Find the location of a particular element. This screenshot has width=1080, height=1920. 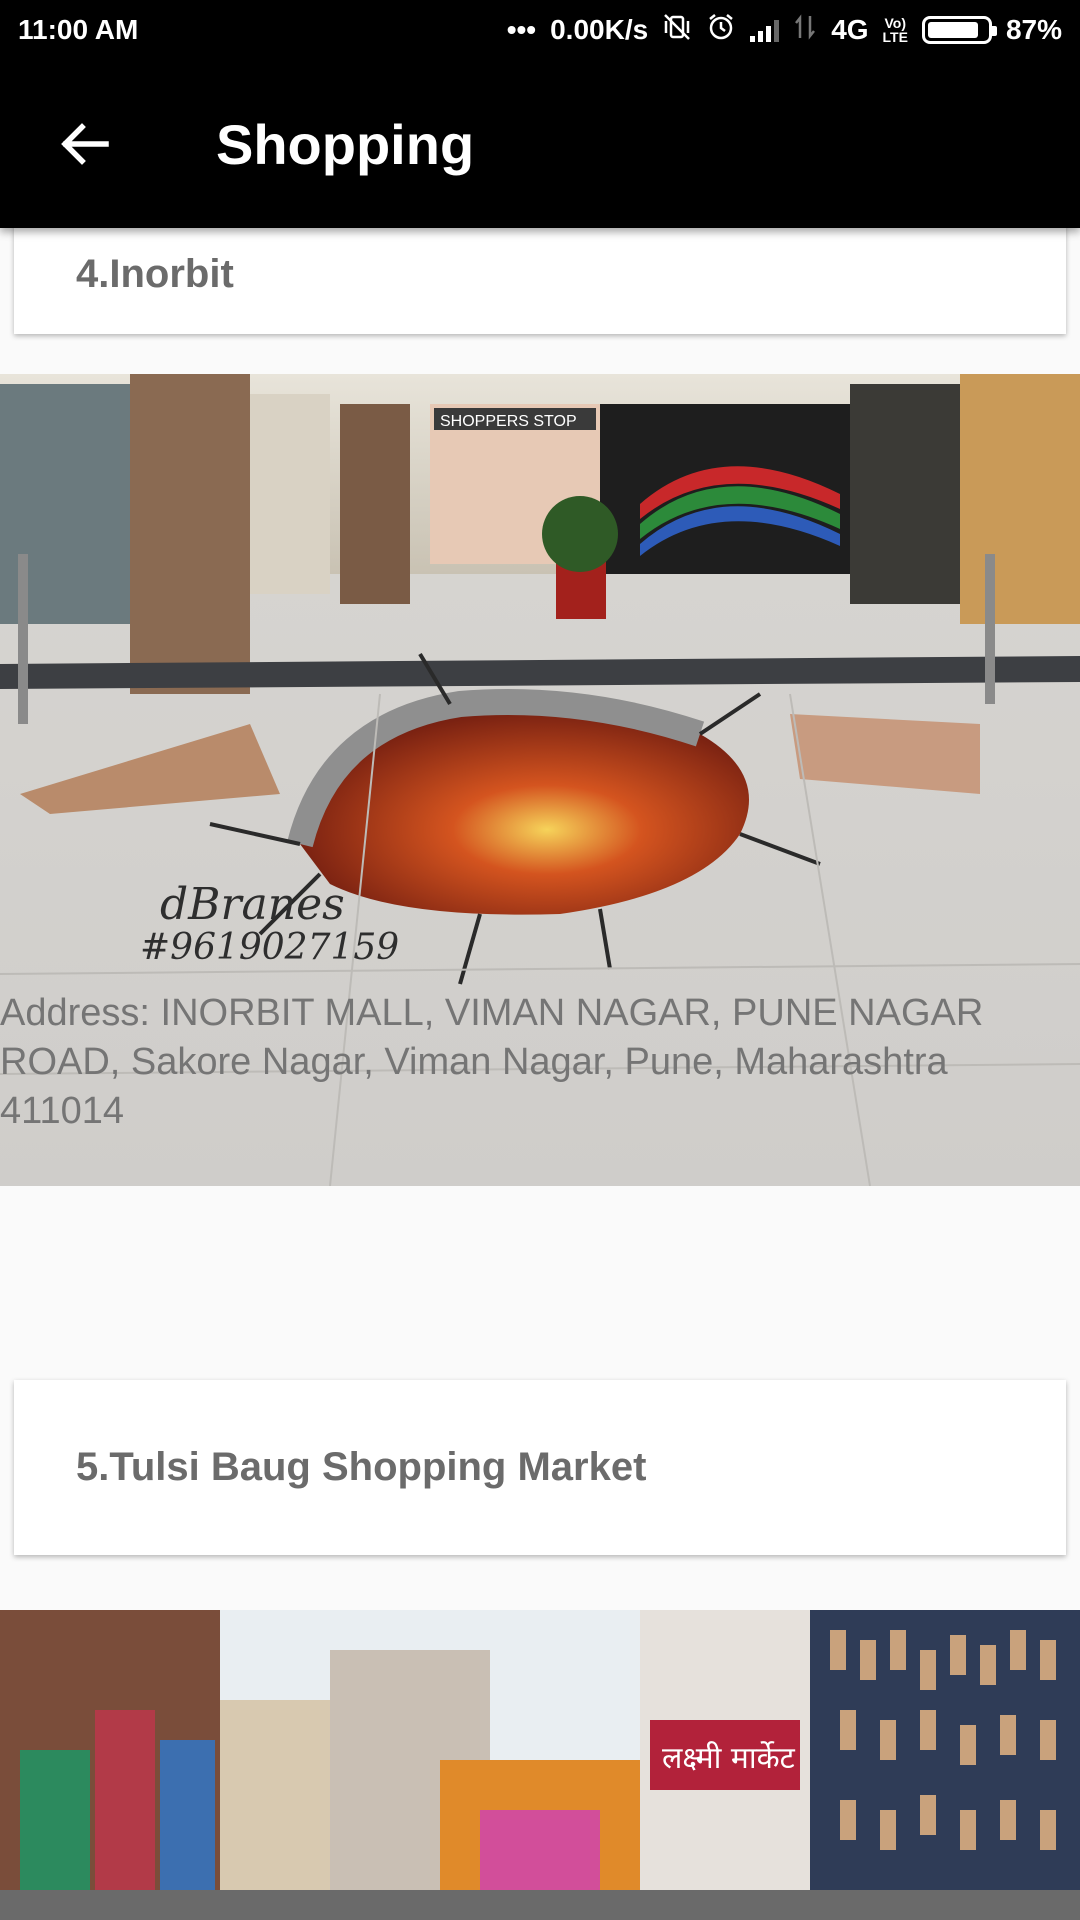

place-title: 5.Tulsi Baug Shopping Market is located at coordinates (361, 1467).